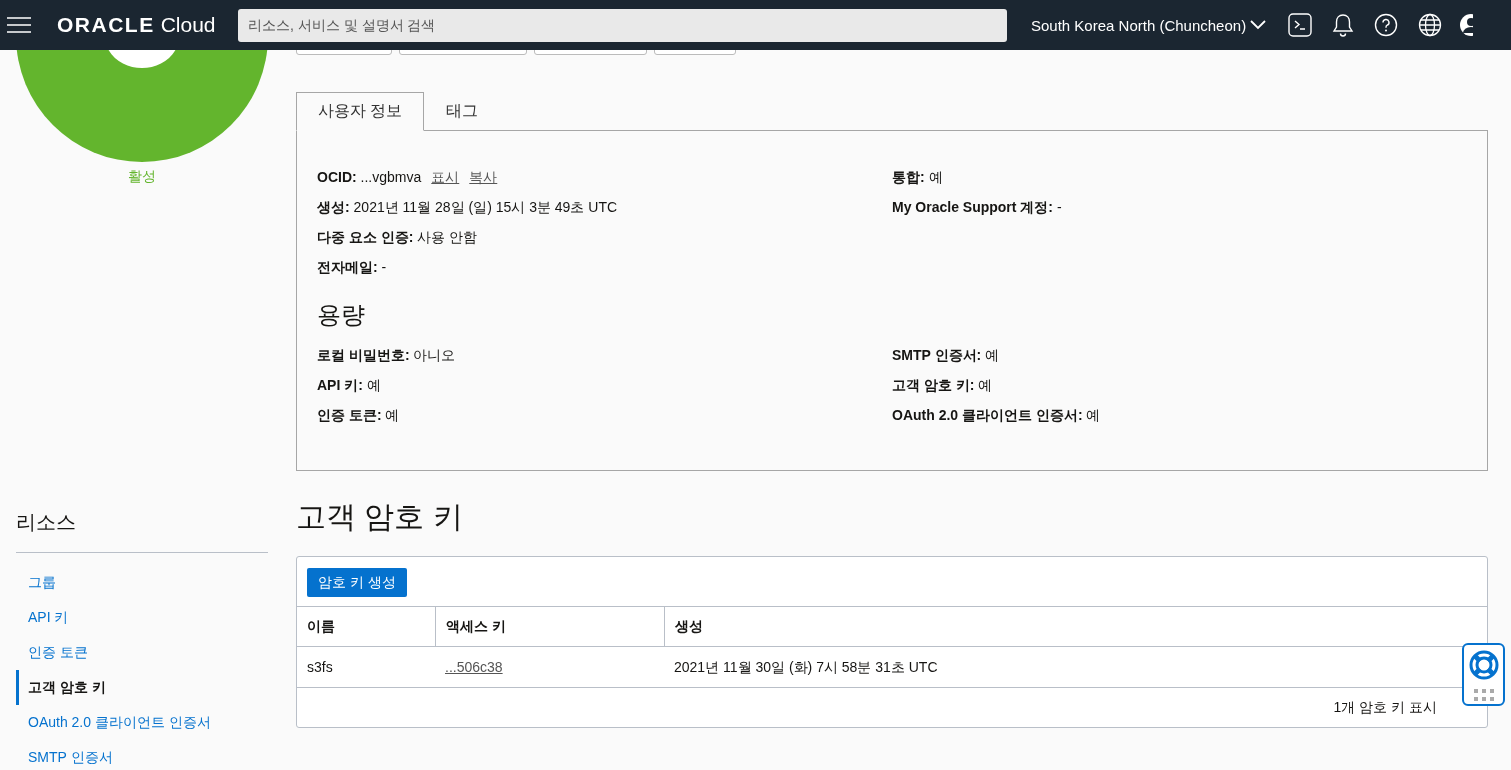  I want to click on tab: 사용자 정보, so click(360, 111).